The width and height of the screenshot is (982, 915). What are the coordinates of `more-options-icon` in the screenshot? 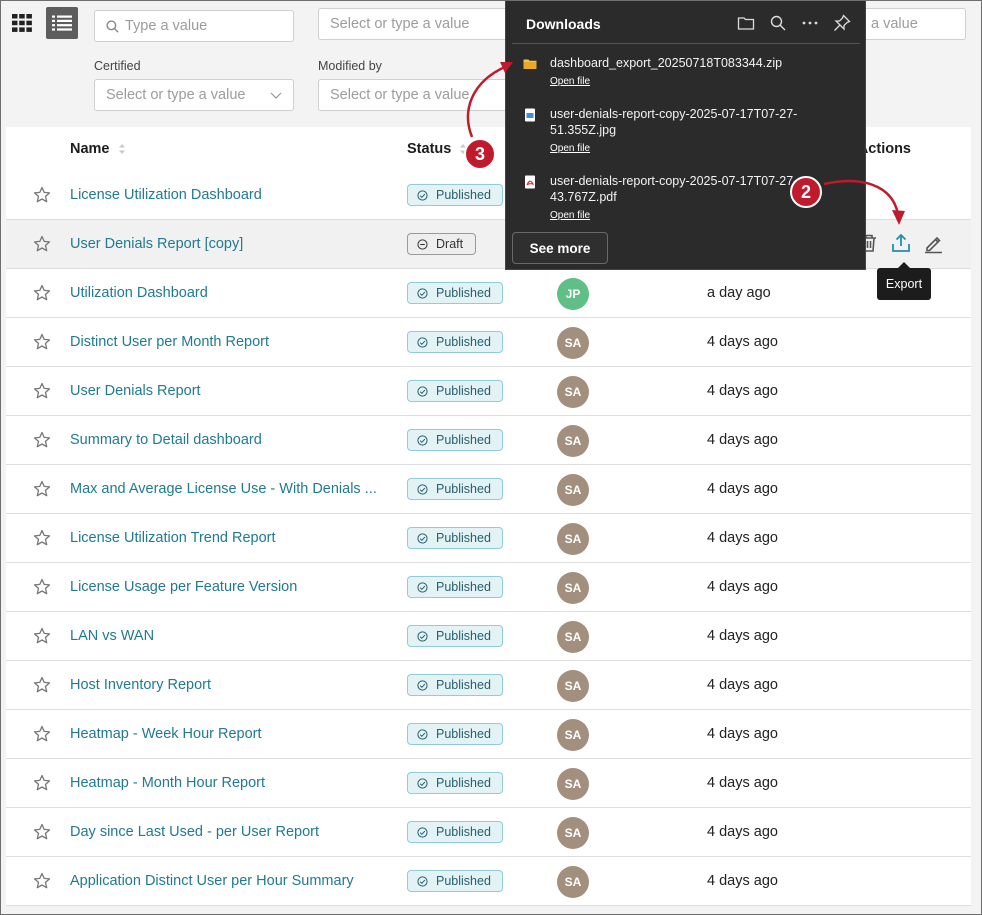 It's located at (810, 23).